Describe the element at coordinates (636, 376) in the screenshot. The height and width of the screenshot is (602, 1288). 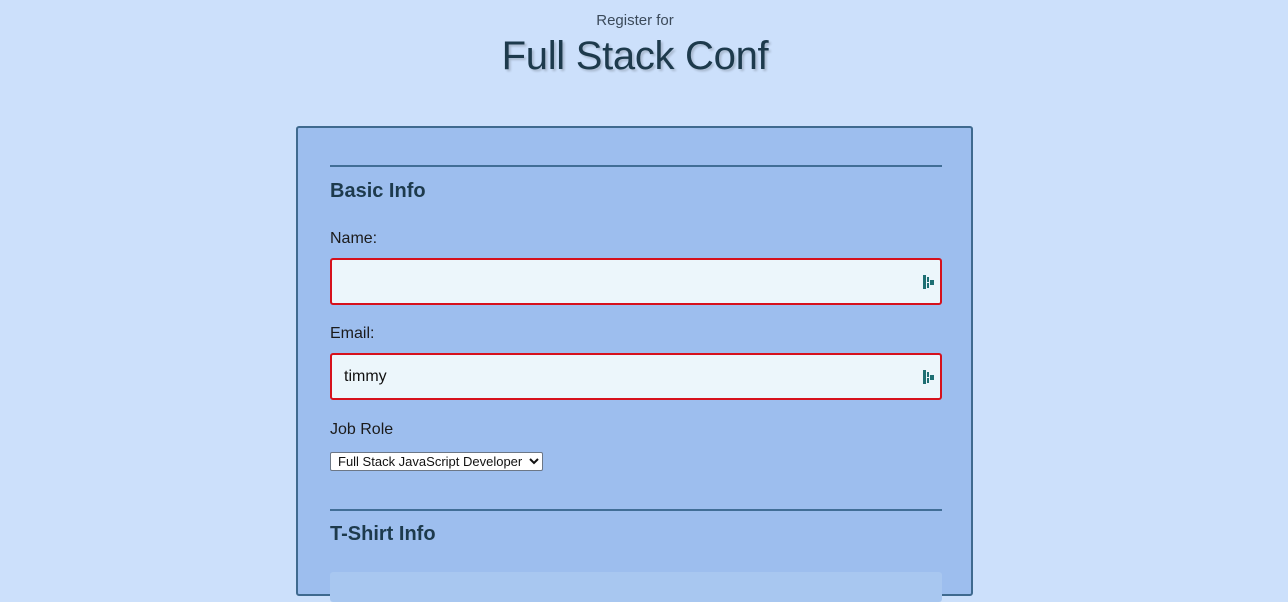
I see `email-input` at that location.